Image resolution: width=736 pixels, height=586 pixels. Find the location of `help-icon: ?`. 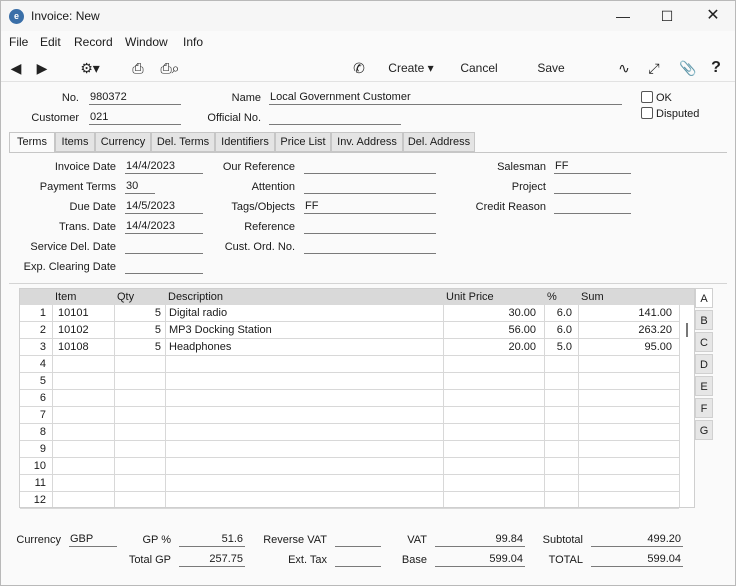

help-icon: ? is located at coordinates (716, 68).